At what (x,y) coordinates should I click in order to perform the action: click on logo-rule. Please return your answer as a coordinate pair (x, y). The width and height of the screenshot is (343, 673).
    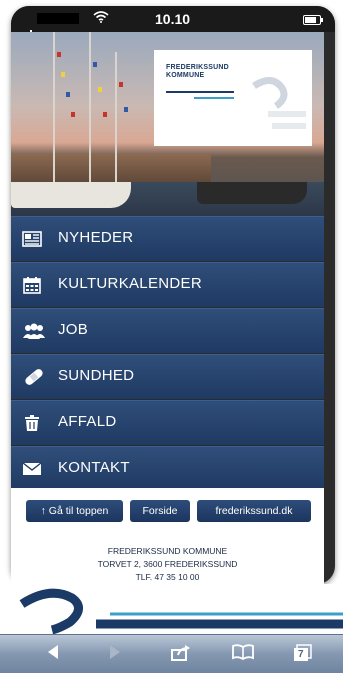
    Looking at the image, I should click on (200, 92).